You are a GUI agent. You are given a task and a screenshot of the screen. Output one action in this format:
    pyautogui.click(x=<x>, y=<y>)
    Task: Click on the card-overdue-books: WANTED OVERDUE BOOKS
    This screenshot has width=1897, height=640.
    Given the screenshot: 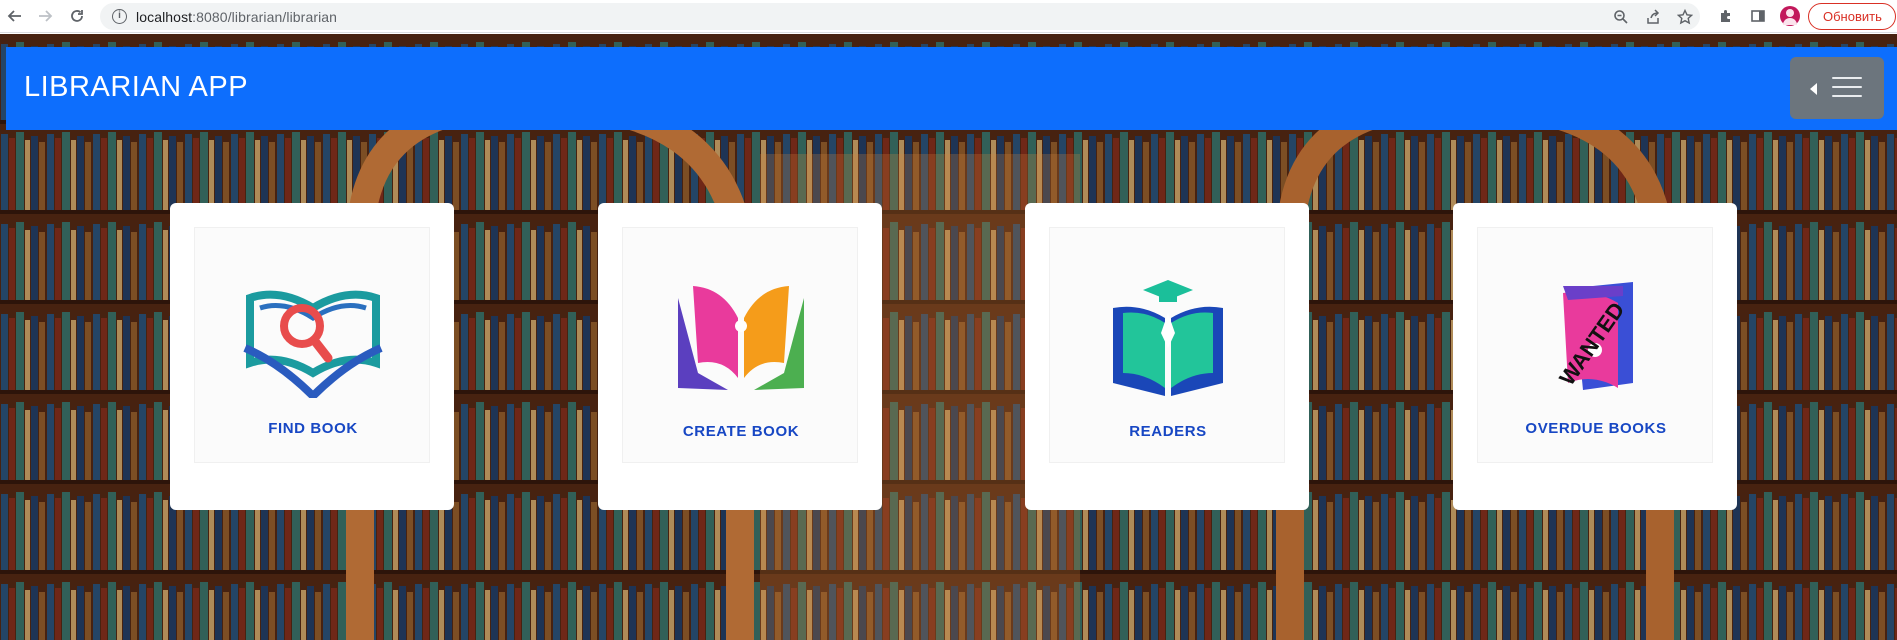 What is the action you would take?
    pyautogui.click(x=1595, y=356)
    